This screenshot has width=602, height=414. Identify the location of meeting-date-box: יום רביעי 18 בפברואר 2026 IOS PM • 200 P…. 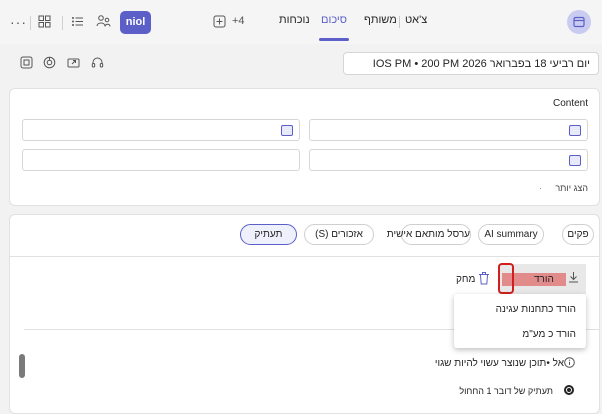
(471, 63).